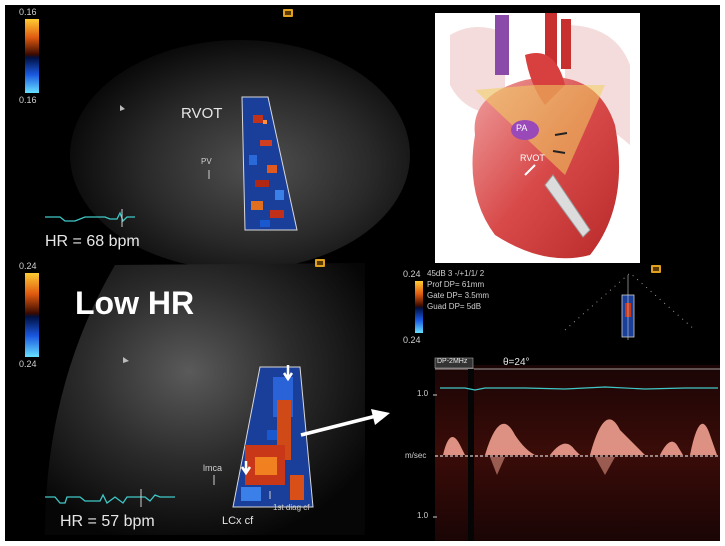 The height and width of the screenshot is (546, 725). I want to click on label-rvot: RVOT, so click(202, 113).